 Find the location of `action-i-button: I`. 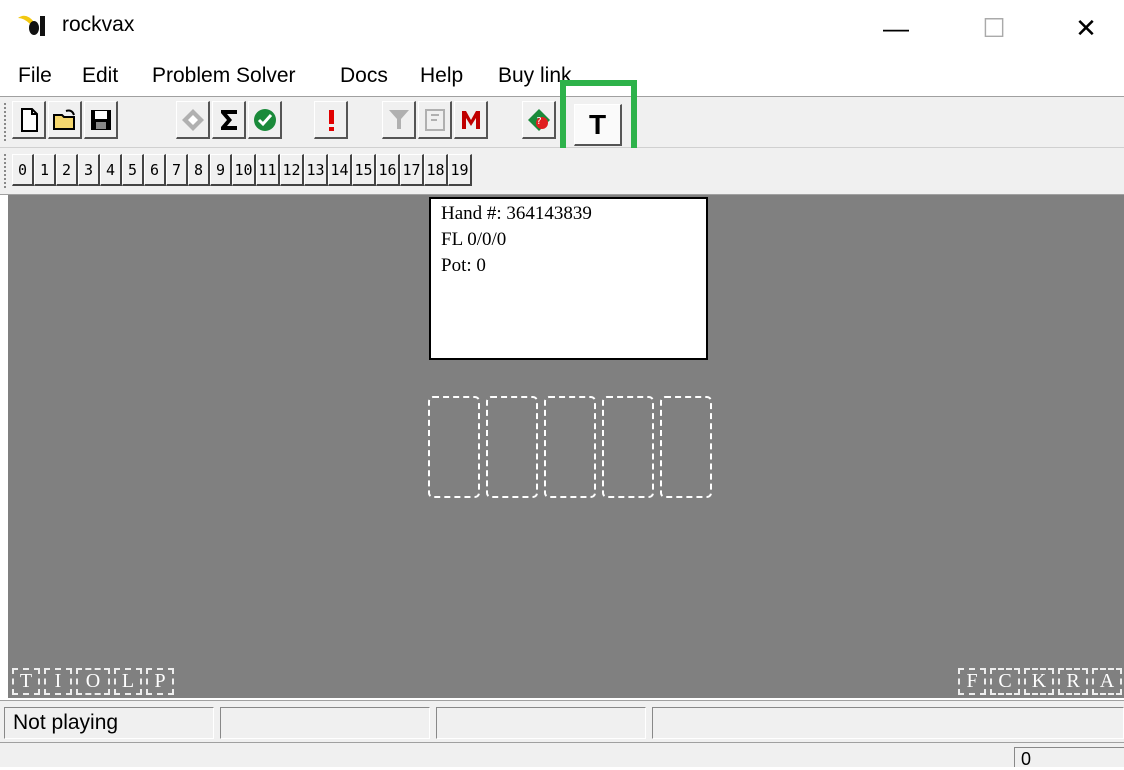

action-i-button: I is located at coordinates (58, 681).